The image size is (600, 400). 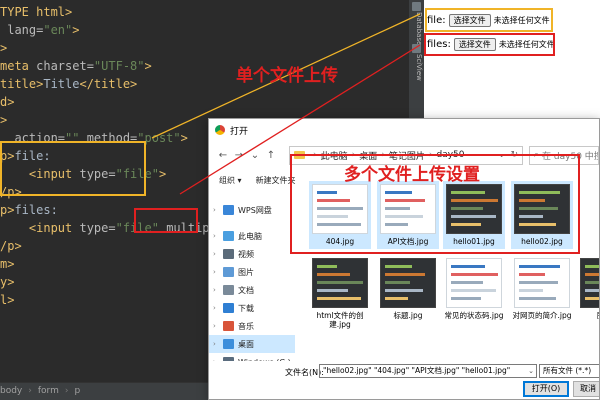 I want to click on code-token: d>, so click(x=7, y=102).